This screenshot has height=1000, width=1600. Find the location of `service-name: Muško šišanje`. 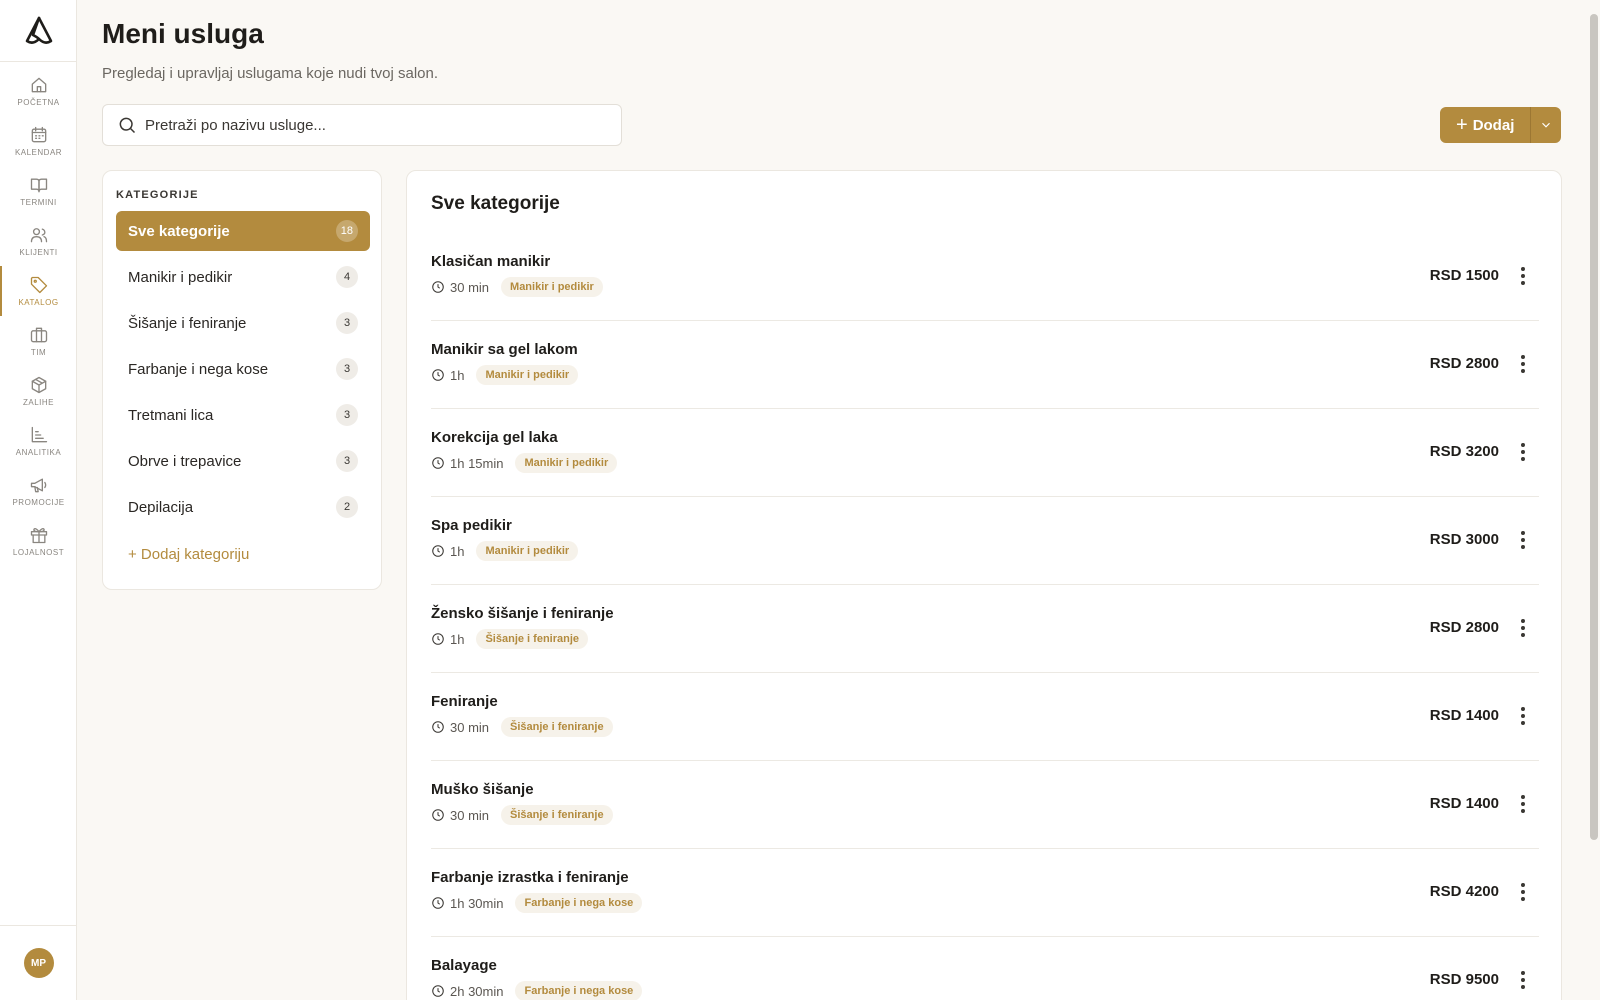

service-name: Muško šišanje is located at coordinates (482, 789).